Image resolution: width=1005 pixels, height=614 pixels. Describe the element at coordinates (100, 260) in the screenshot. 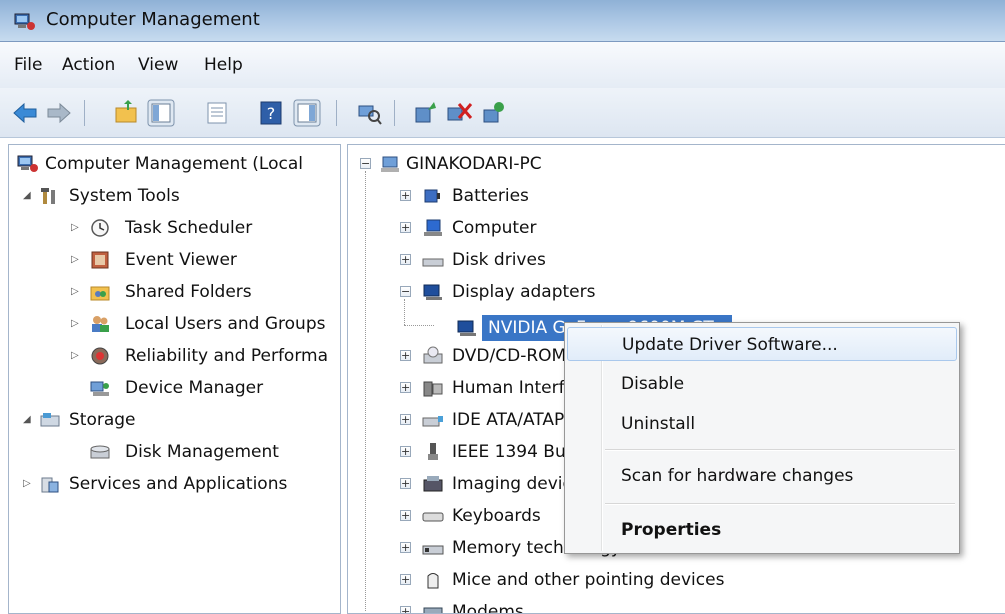

I see `event-viewer-icon` at that location.